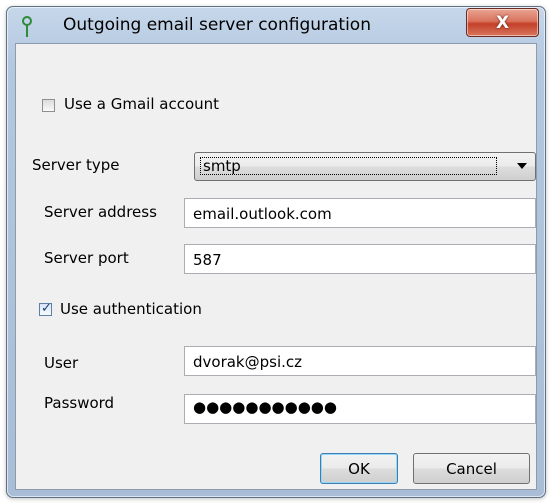 This screenshot has height=503, width=552. I want to click on ok-button: OK, so click(359, 468).